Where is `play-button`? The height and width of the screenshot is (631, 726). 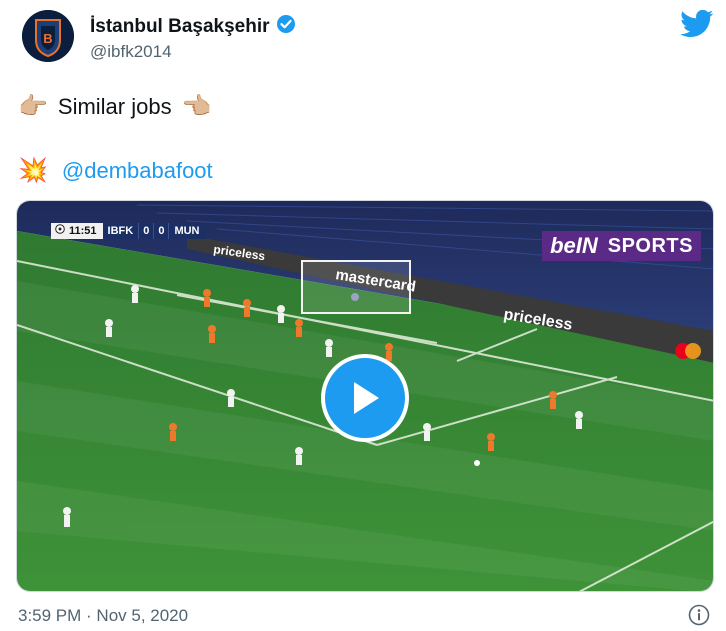 play-button is located at coordinates (365, 398).